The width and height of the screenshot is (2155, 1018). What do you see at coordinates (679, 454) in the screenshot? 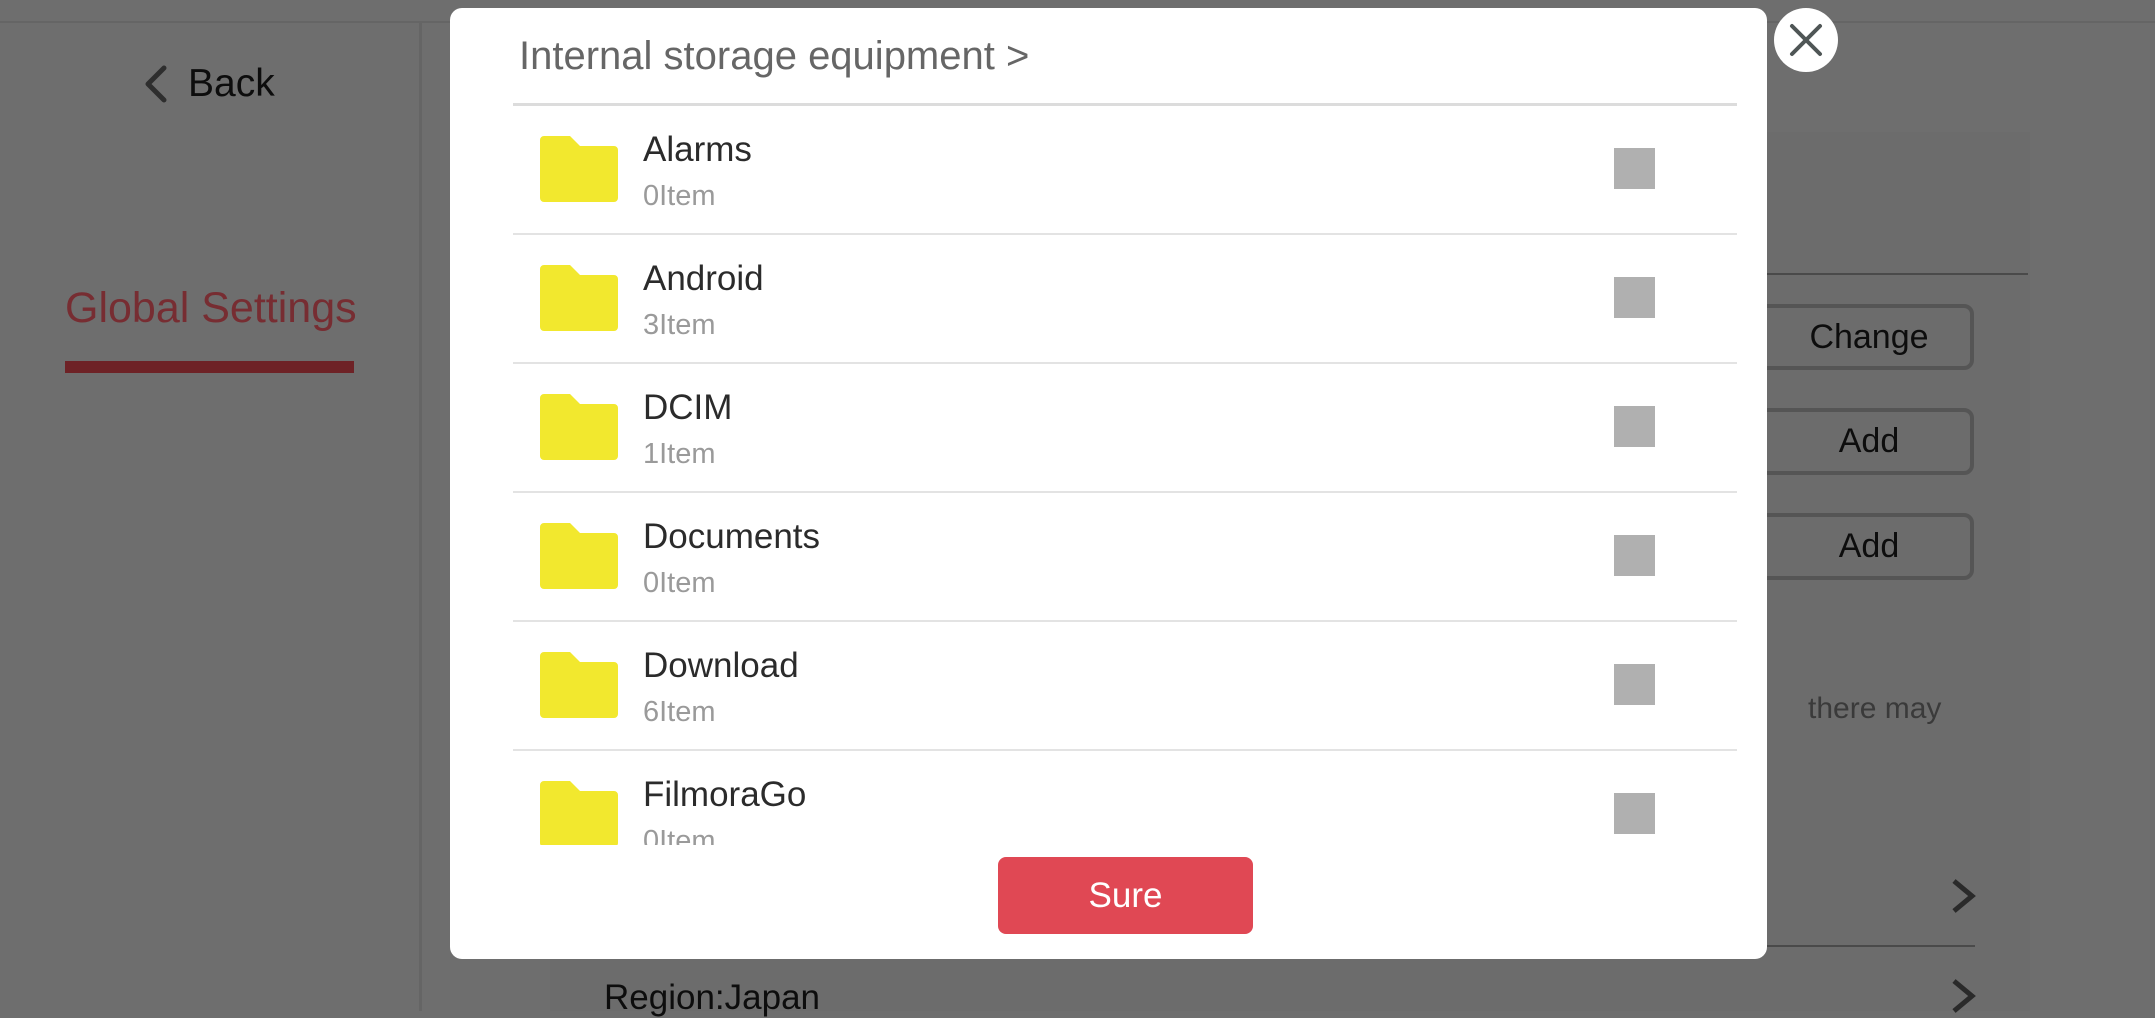
I see `folder-item-count: 1Item` at bounding box center [679, 454].